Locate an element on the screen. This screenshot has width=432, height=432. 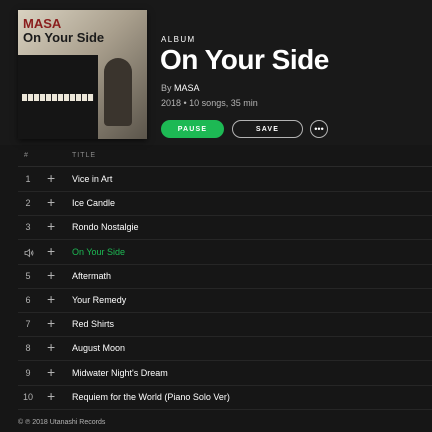
track-title: Aftermath is located at coordinates (92, 275).